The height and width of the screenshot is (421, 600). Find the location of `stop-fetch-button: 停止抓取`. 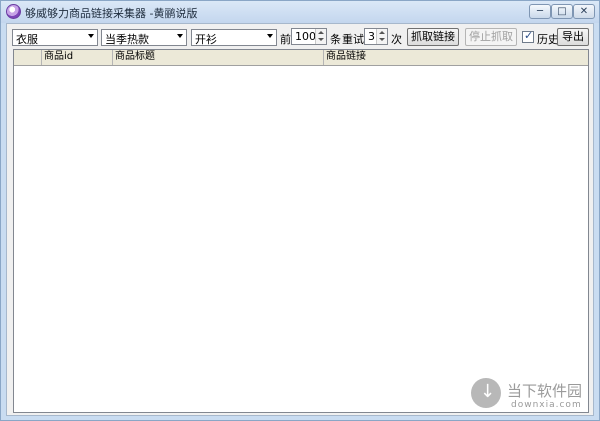

stop-fetch-button: 停止抓取 is located at coordinates (491, 37).